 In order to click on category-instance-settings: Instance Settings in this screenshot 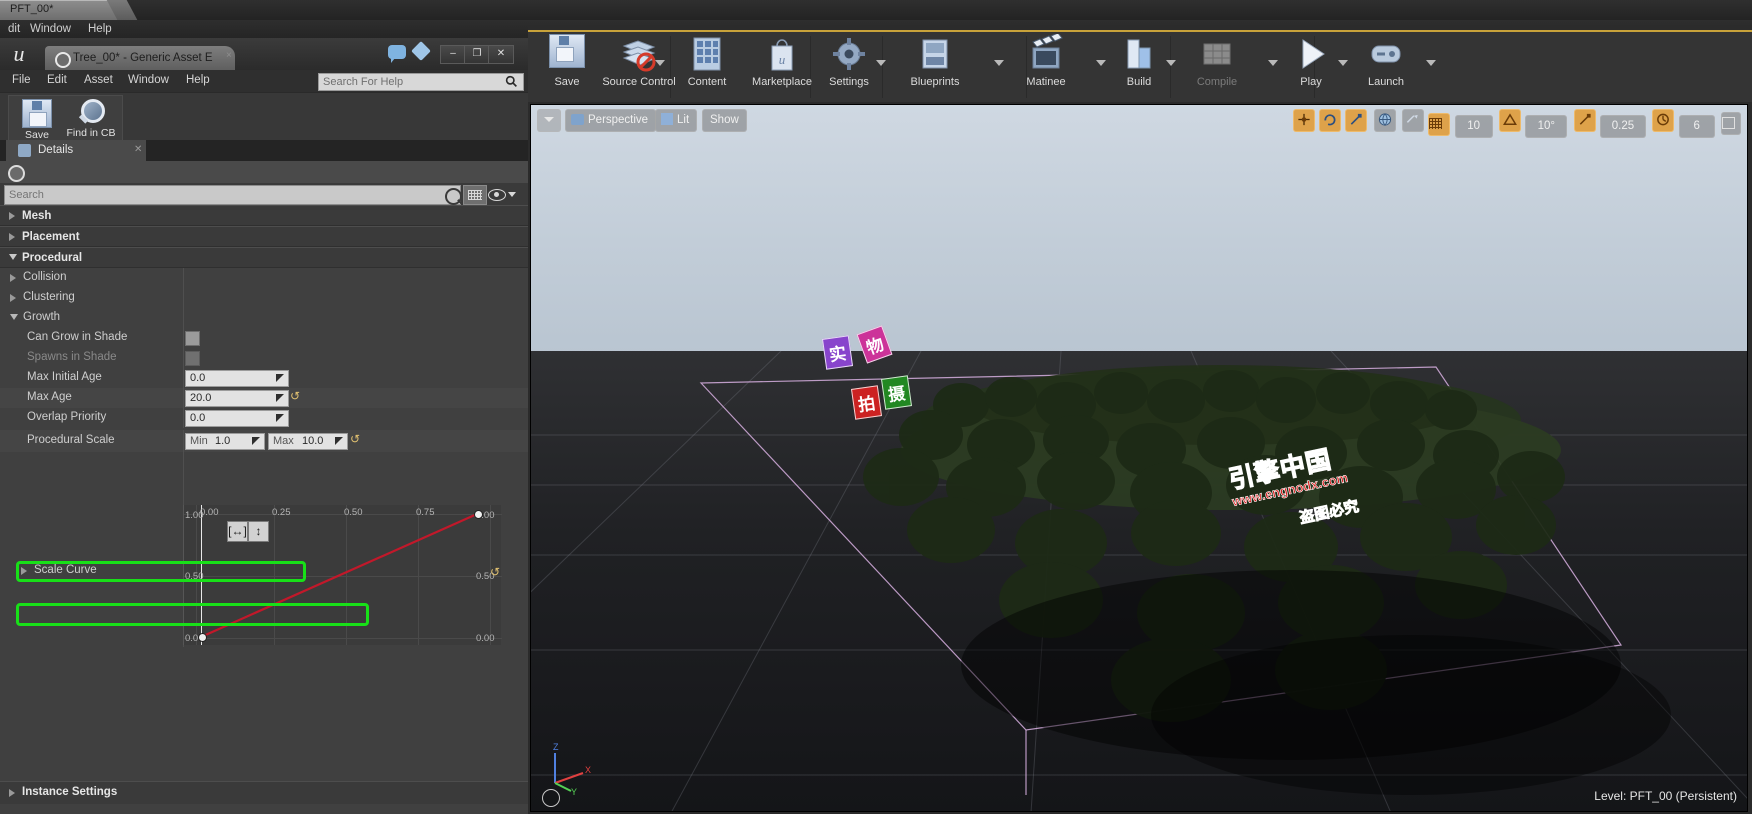, I will do `click(264, 792)`.